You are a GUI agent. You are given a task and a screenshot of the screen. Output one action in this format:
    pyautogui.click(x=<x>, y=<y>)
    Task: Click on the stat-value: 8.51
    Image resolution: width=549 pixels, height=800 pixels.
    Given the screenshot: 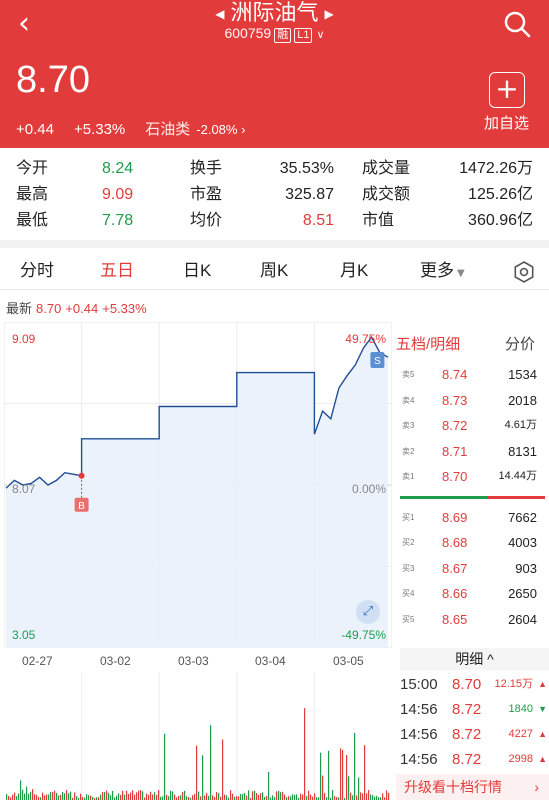 What is the action you would take?
    pyautogui.click(x=318, y=220)
    